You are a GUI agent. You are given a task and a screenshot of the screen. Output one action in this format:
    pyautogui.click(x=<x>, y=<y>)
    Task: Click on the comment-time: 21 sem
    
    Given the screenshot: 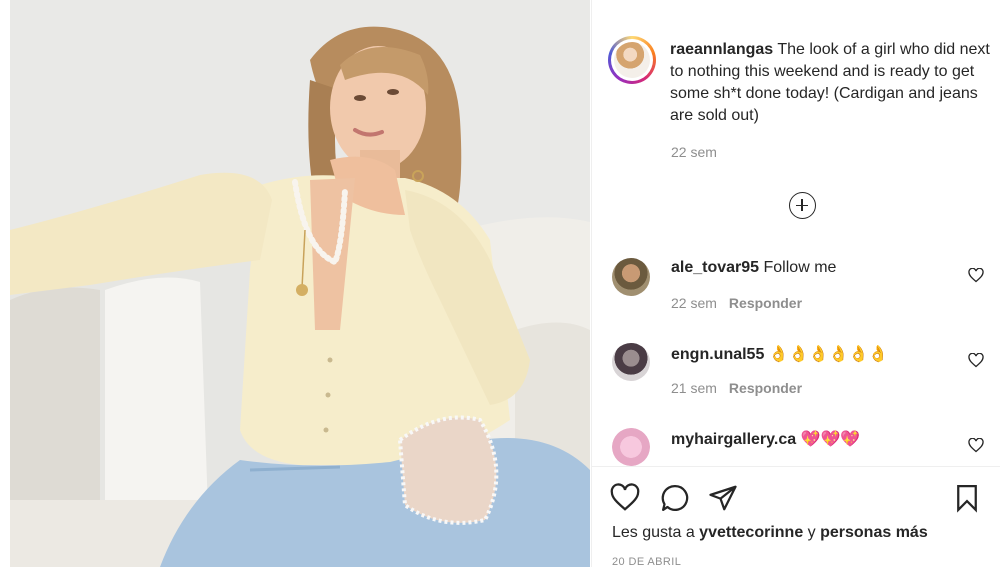 What is the action you would take?
    pyautogui.click(x=694, y=388)
    